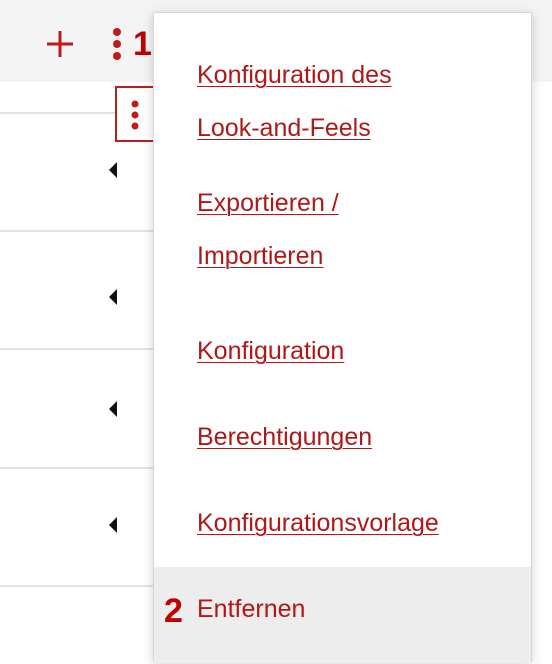 The image size is (552, 664). What do you see at coordinates (117, 44) in the screenshot?
I see `more-options-icon` at bounding box center [117, 44].